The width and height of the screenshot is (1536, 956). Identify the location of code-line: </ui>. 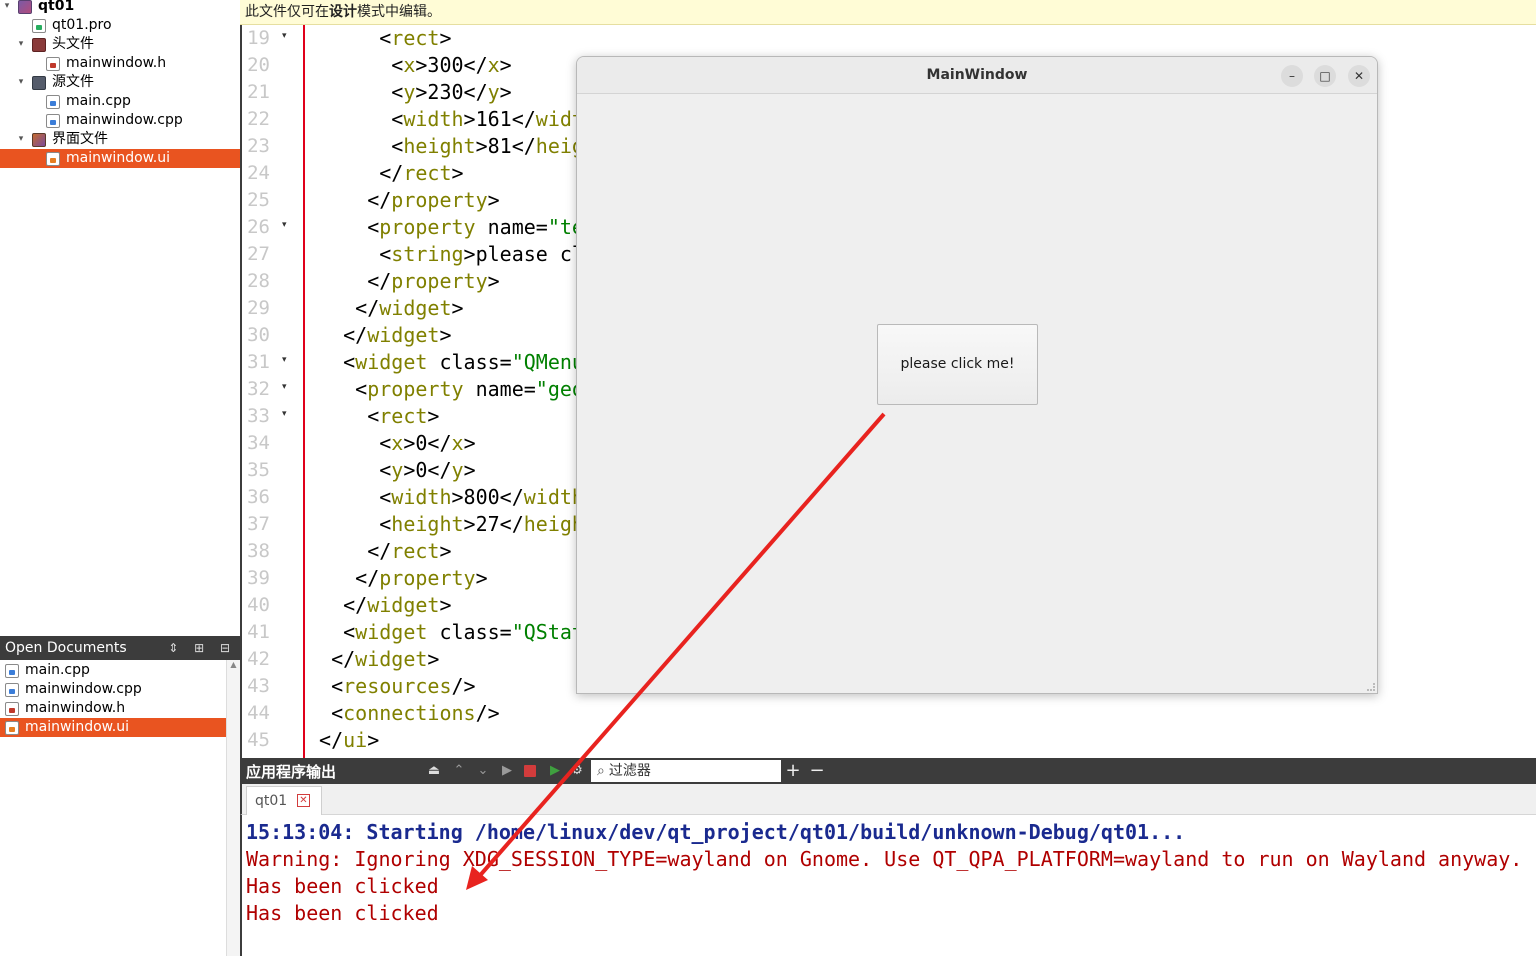
(343, 740).